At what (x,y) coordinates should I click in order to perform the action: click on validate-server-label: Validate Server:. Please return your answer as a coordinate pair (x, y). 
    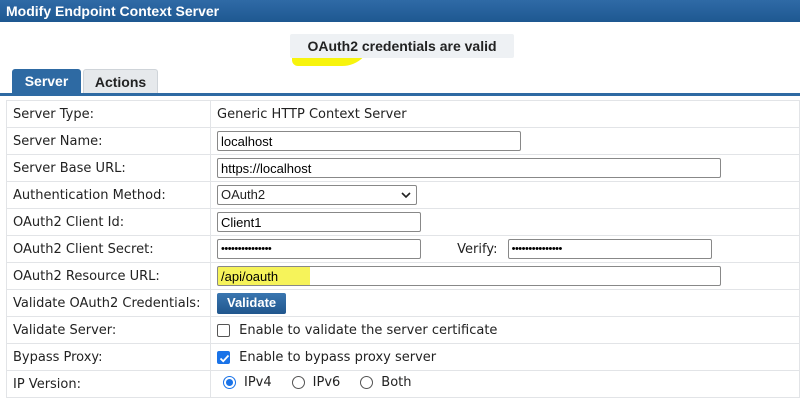
    Looking at the image, I should click on (108, 330).